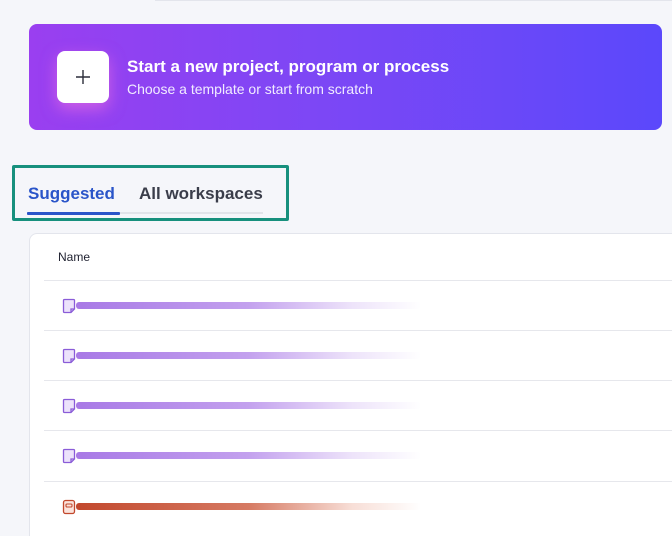 Image resolution: width=672 pixels, height=536 pixels. I want to click on tab-all-workspaces: All workspaces, so click(201, 194).